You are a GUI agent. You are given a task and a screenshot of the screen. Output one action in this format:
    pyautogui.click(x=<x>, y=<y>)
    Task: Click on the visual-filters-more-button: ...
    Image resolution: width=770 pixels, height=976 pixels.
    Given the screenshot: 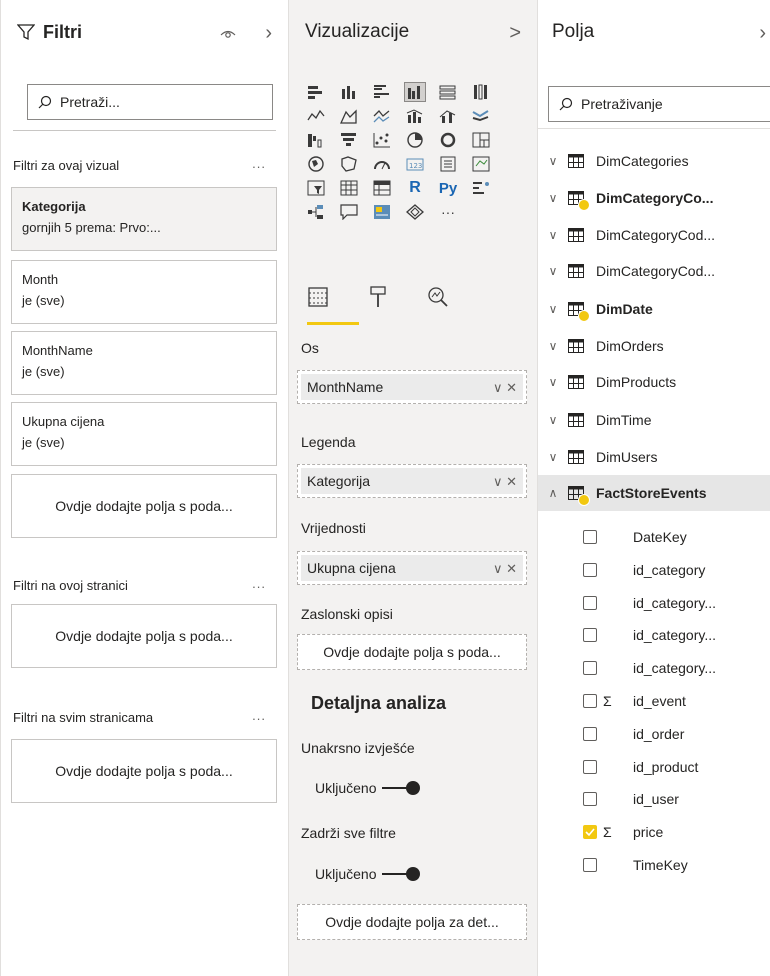 What is the action you would take?
    pyautogui.click(x=259, y=163)
    